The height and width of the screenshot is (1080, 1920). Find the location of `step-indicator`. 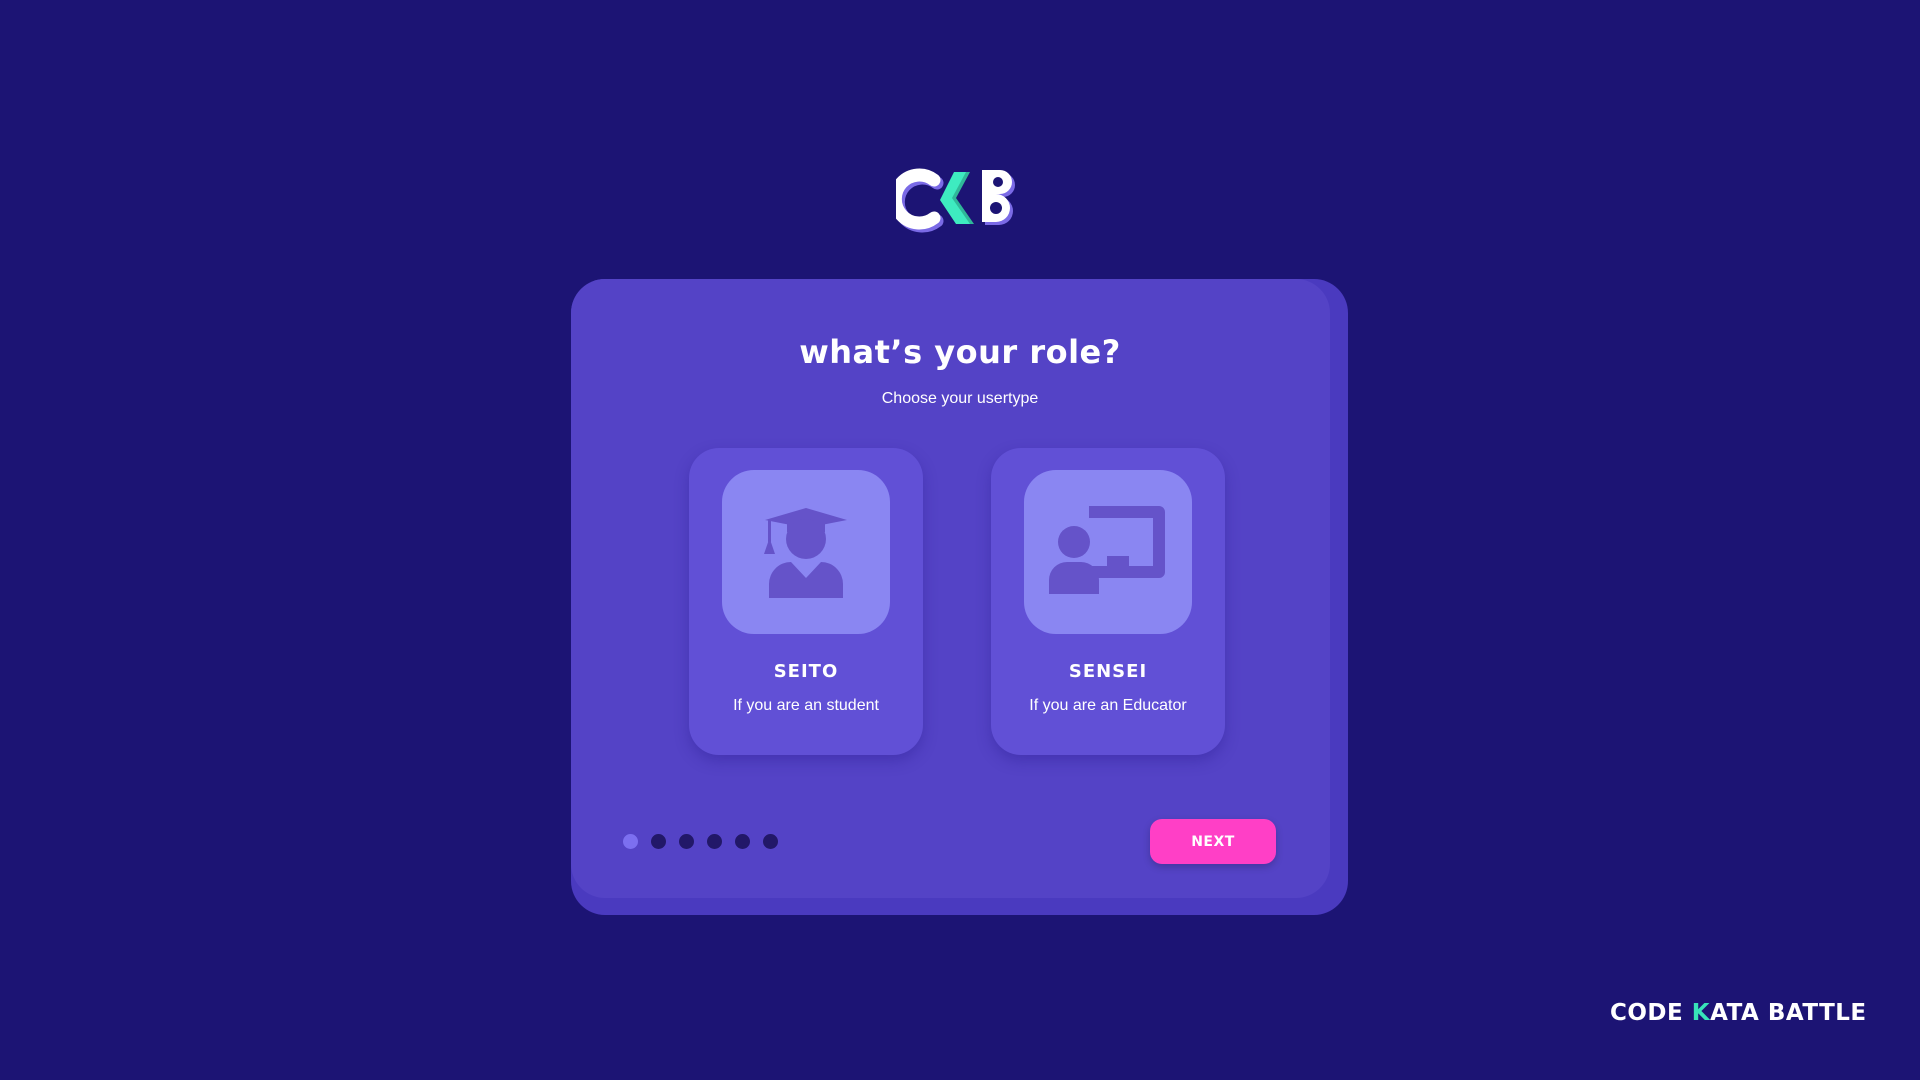

step-indicator is located at coordinates (700, 841).